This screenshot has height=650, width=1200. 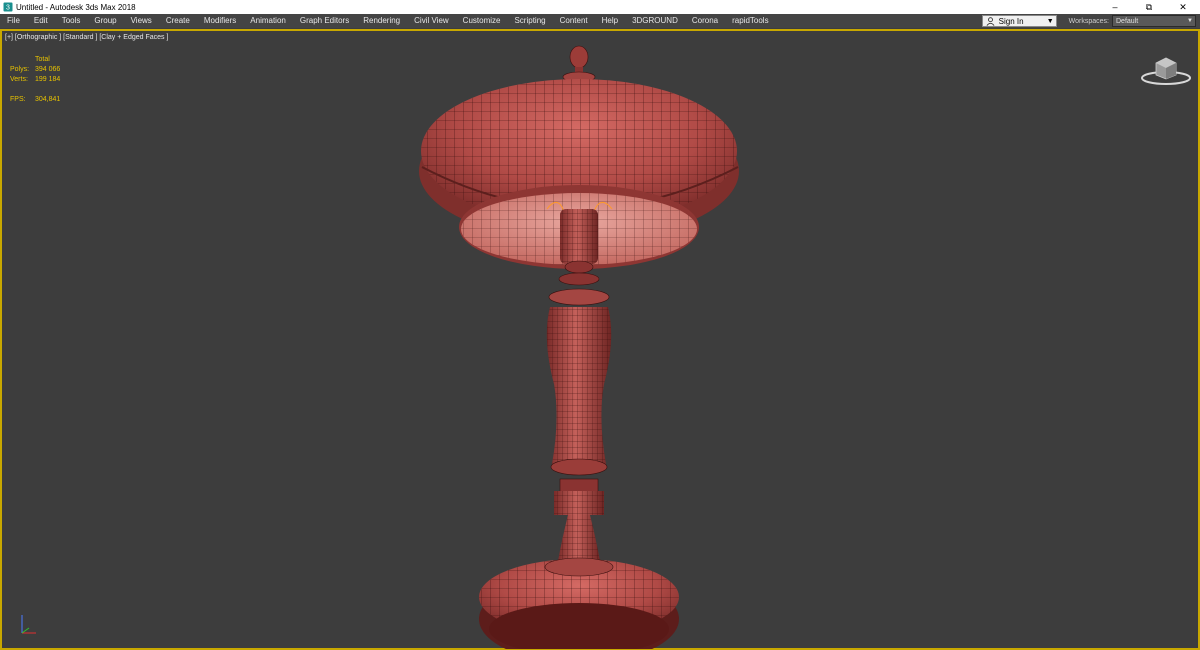 What do you see at coordinates (42, 59) in the screenshot?
I see `stats-header: Total` at bounding box center [42, 59].